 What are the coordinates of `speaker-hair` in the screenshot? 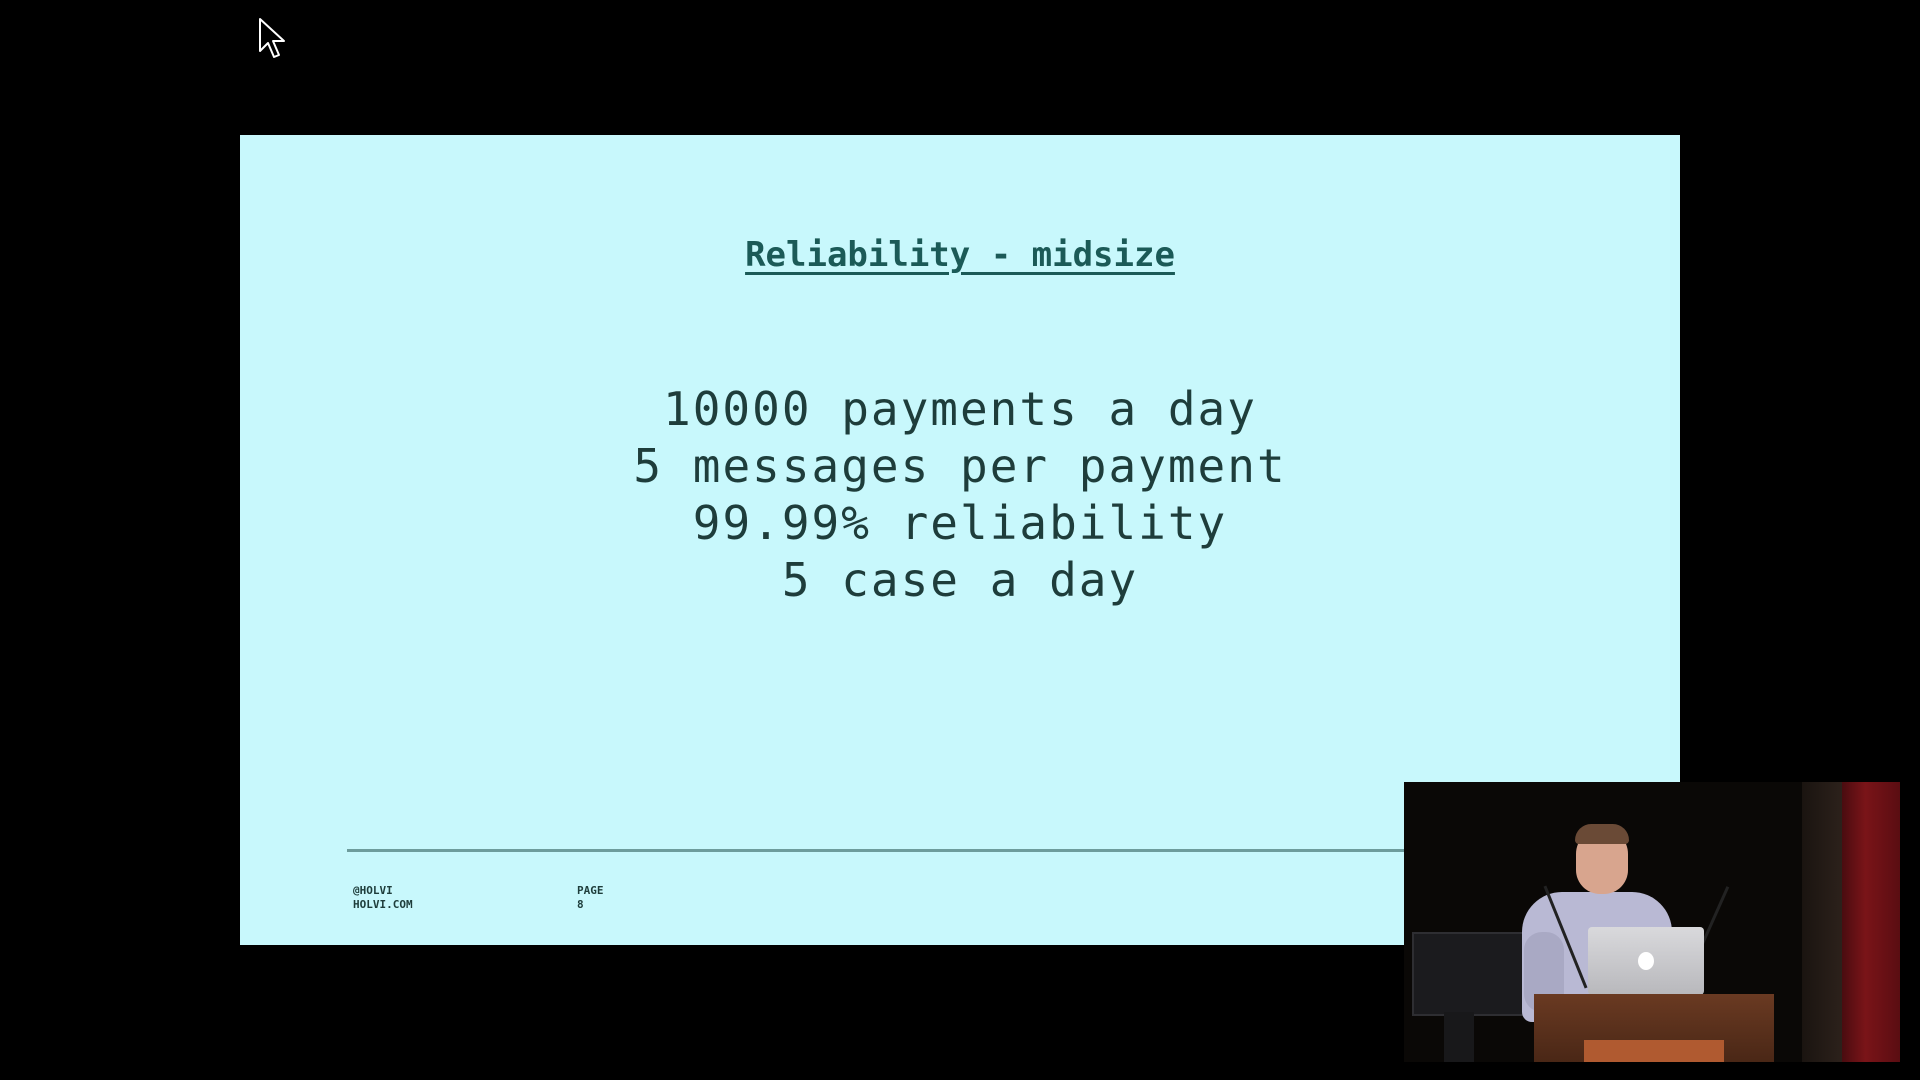 It's located at (1602, 834).